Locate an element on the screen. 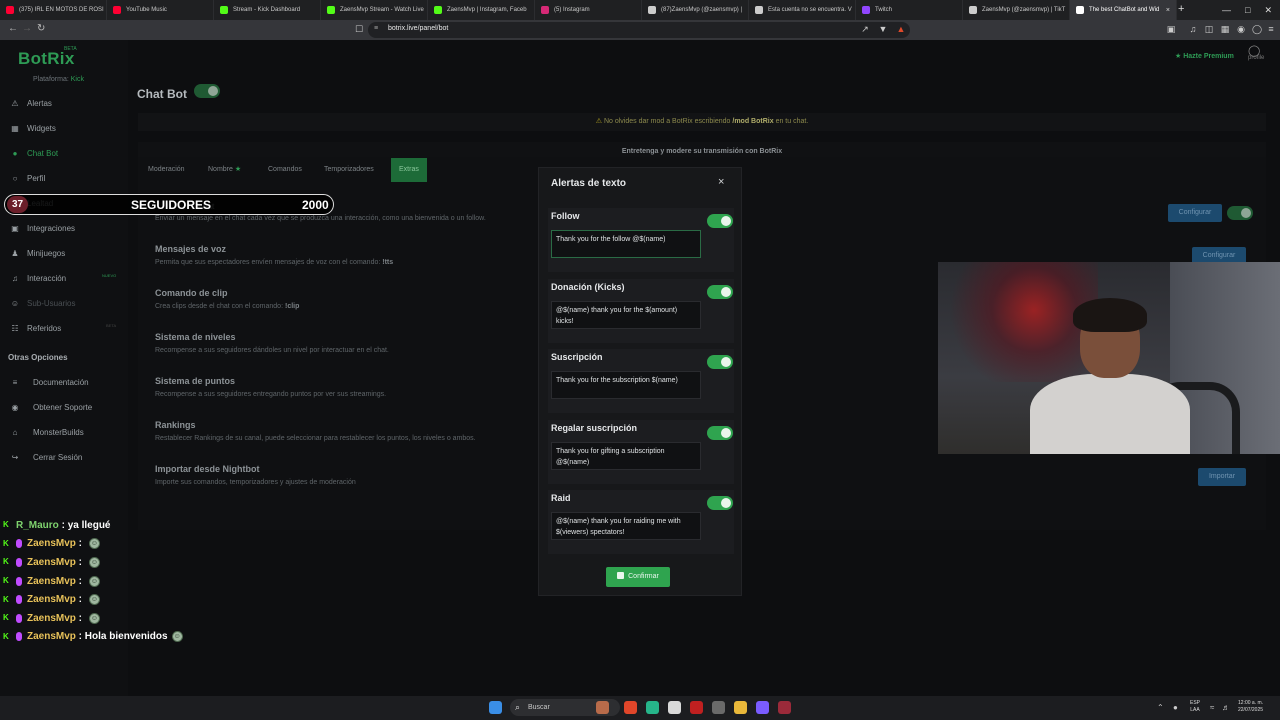 The height and width of the screenshot is (720, 1280). alert-message-field: Thank you for the subscription $(name) is located at coordinates (626, 385).